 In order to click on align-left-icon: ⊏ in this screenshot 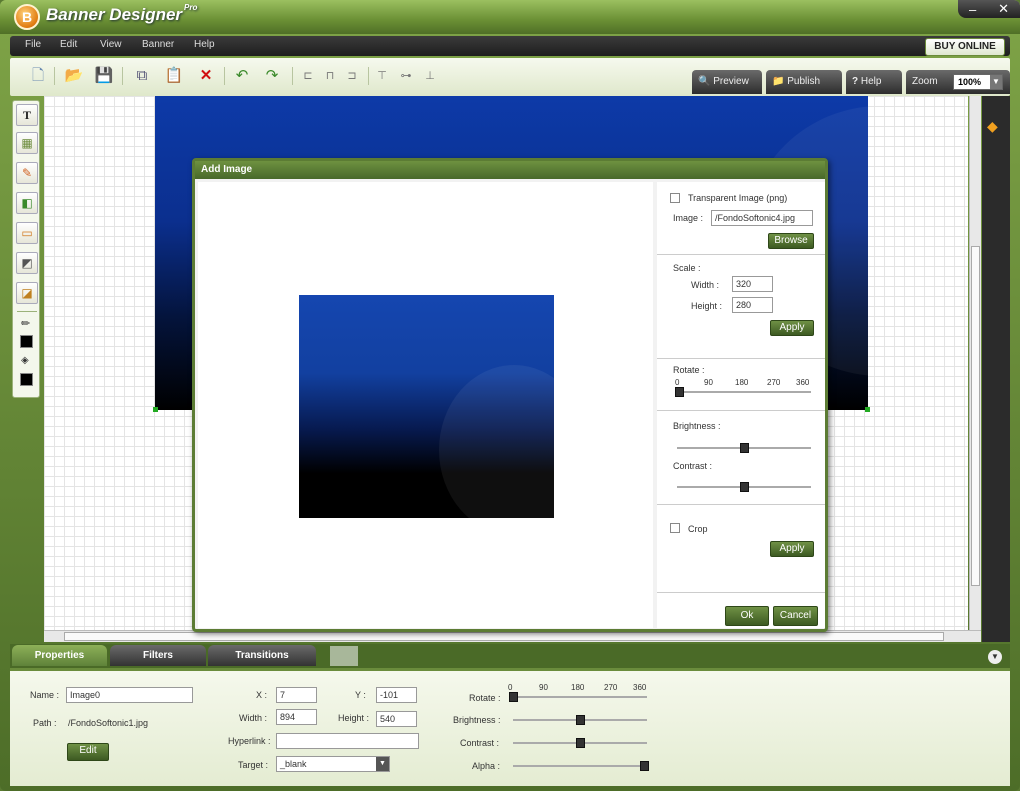, I will do `click(308, 76)`.